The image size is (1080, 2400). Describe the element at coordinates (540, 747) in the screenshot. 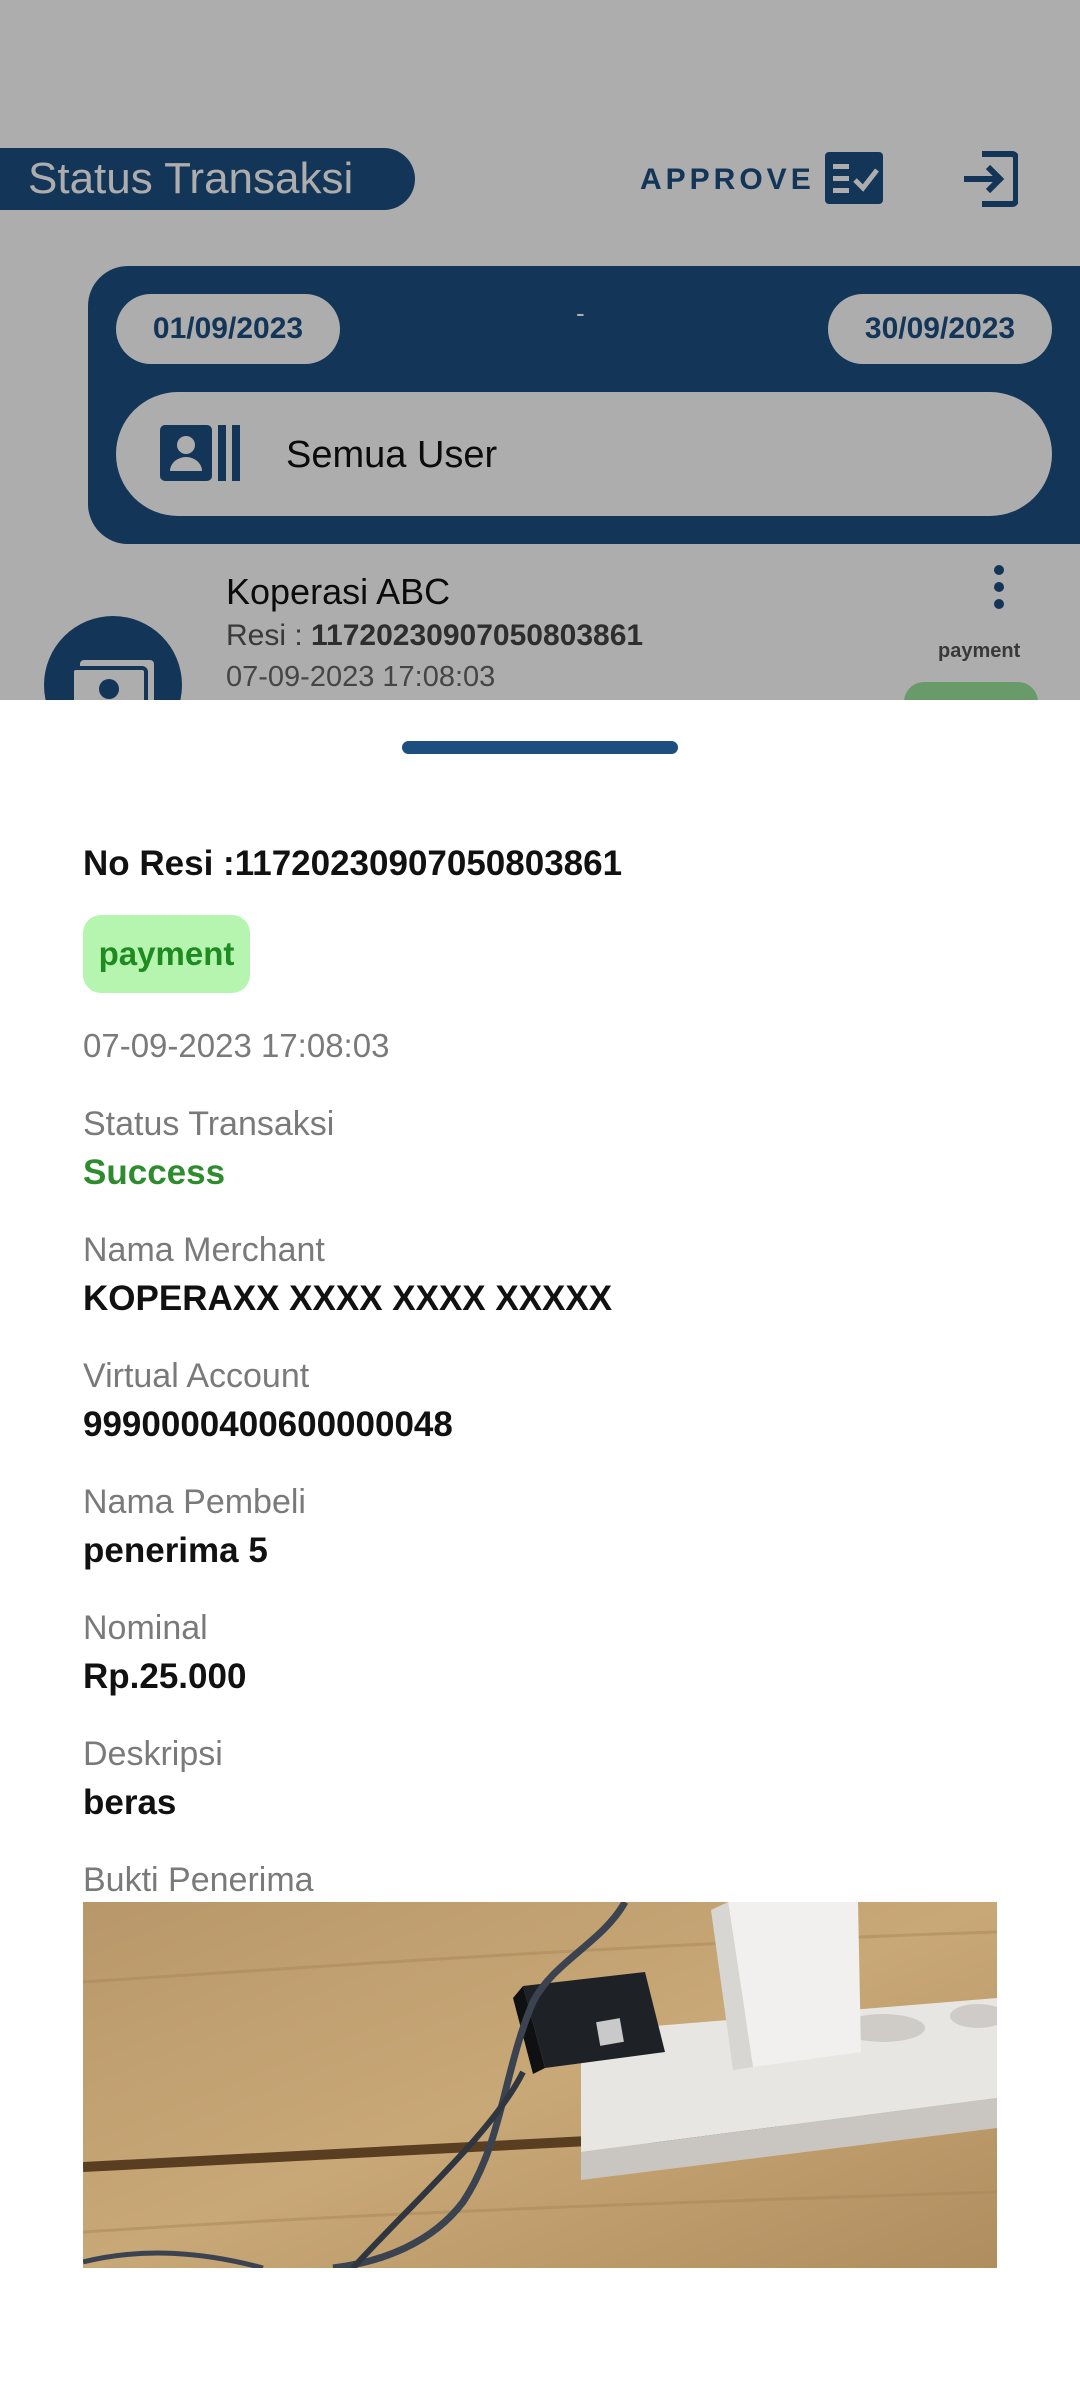

I see `sheet-drag-handle` at that location.